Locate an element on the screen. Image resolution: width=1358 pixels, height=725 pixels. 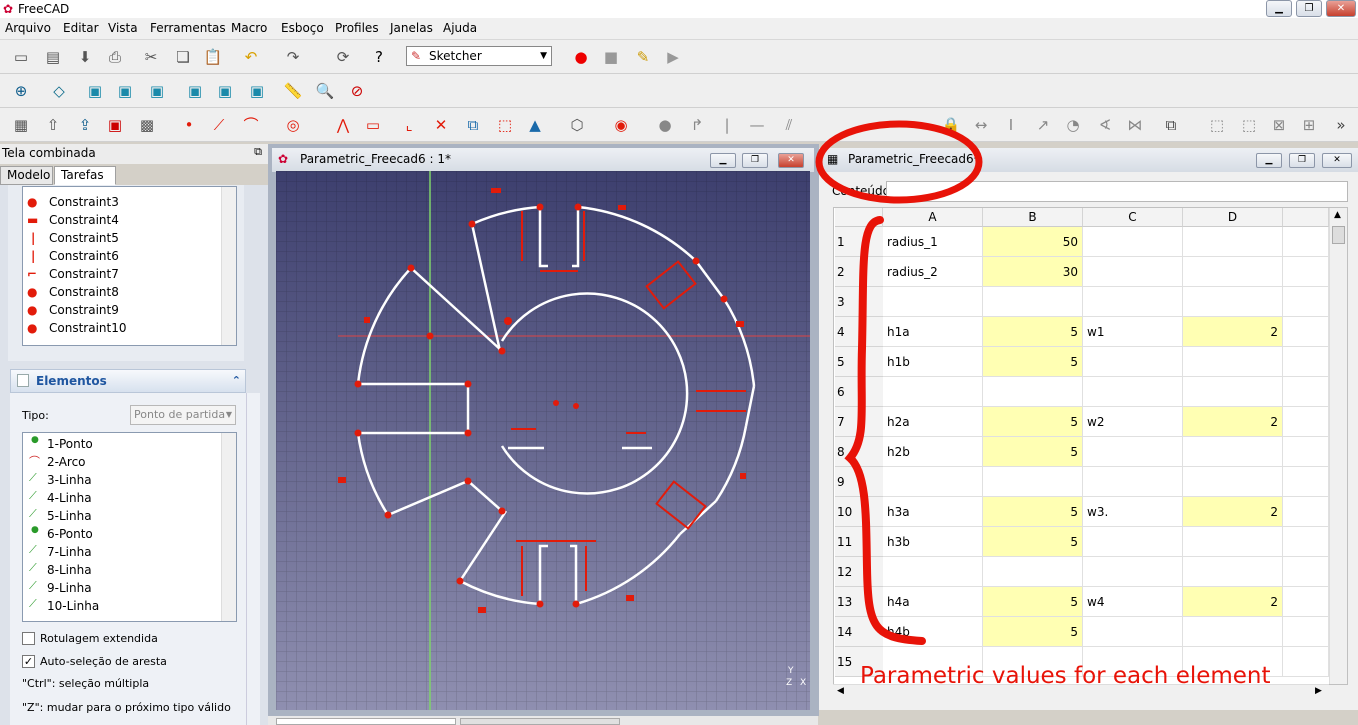
top-view-icon: ▣ is located at coordinates (125, 91).